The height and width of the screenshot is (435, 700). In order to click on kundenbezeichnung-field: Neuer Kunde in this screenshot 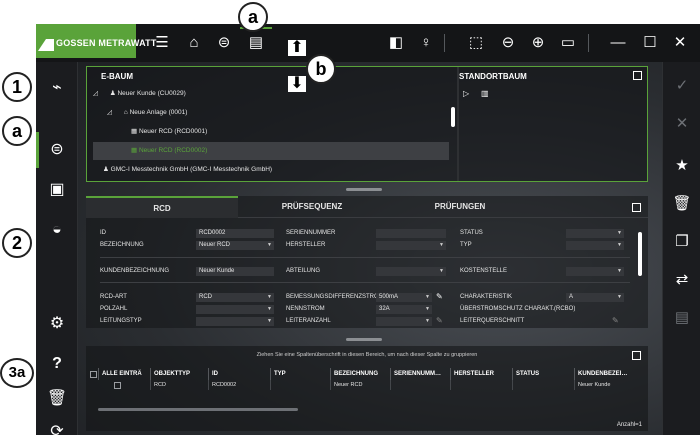, I will do `click(235, 271)`.